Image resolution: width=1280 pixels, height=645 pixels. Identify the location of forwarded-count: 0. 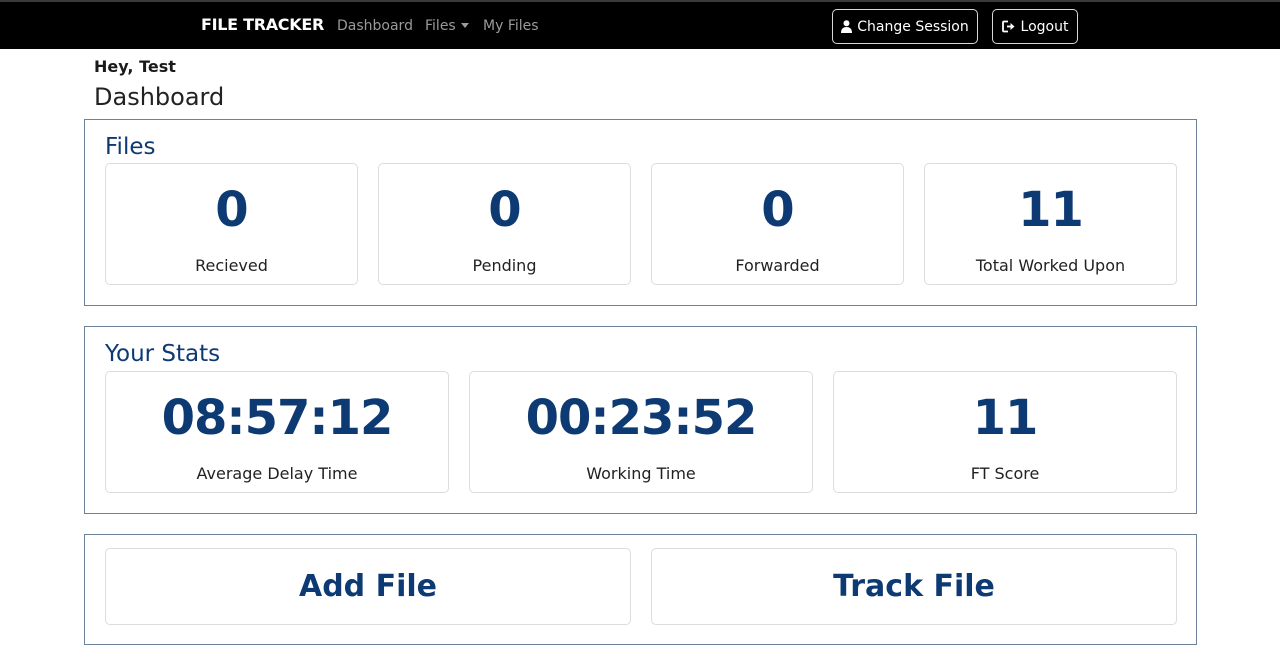
(777, 210).